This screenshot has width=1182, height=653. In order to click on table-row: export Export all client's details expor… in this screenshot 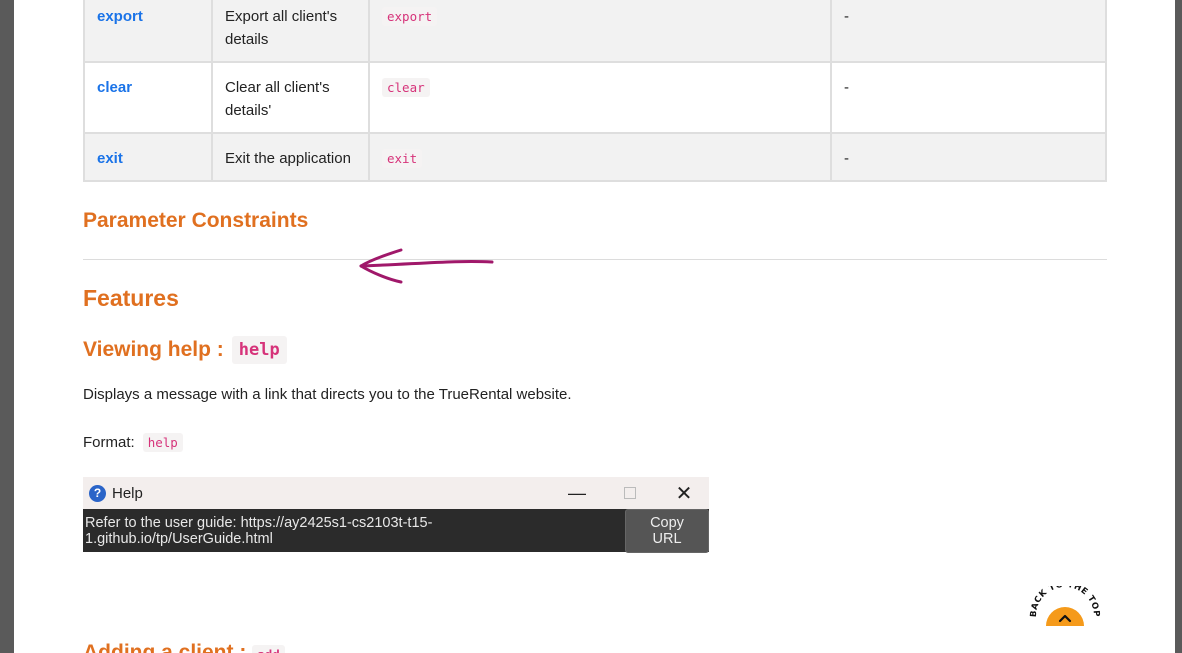, I will do `click(595, 31)`.